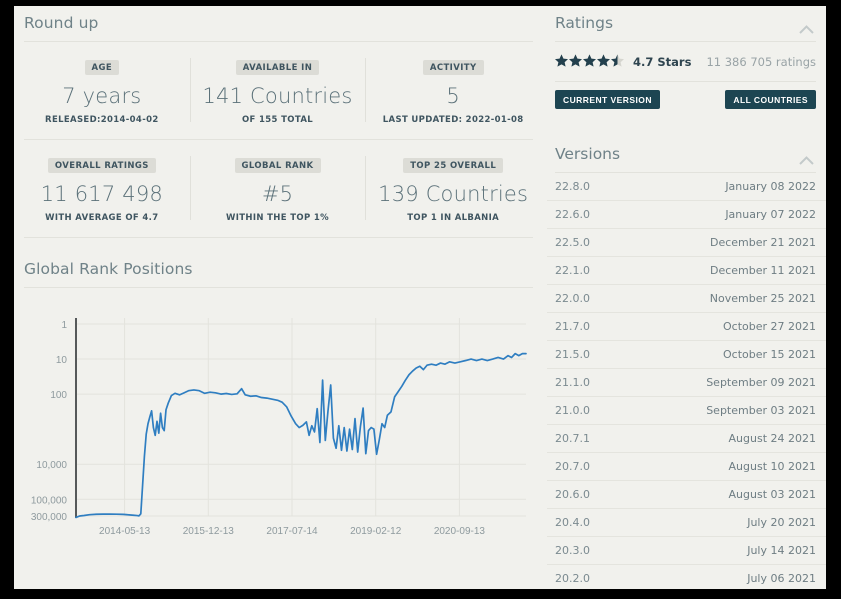 This screenshot has width=841, height=599. Describe the element at coordinates (101, 194) in the screenshot. I see `stat-value: 11 617 498` at that location.